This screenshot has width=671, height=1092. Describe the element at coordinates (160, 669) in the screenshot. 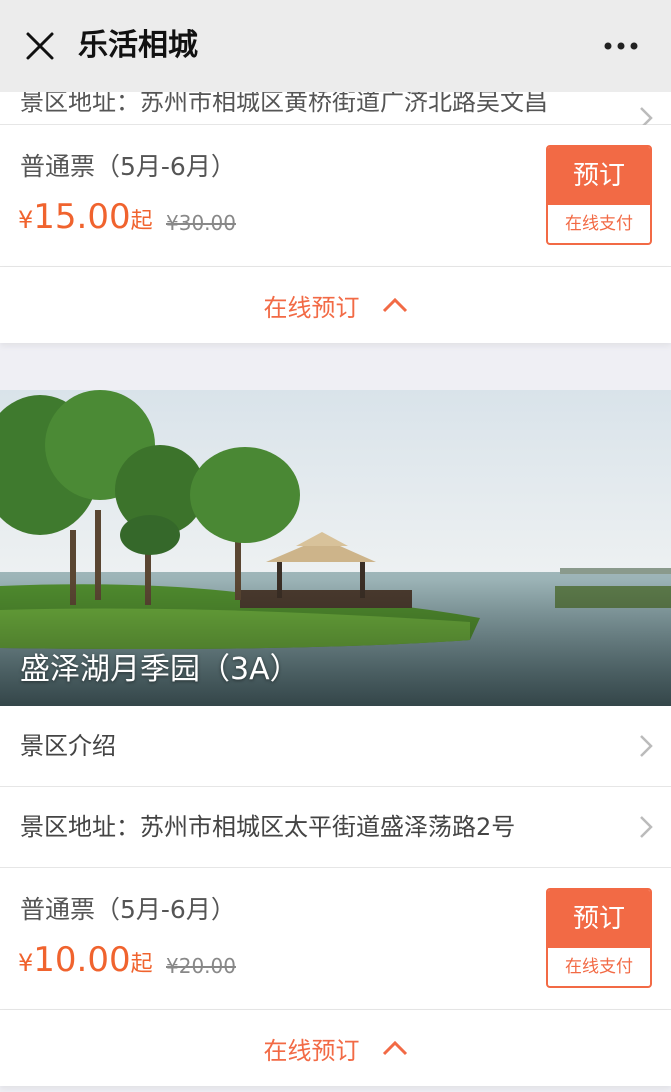

I see `spot-title: 盛泽湖月季园（3A）` at that location.